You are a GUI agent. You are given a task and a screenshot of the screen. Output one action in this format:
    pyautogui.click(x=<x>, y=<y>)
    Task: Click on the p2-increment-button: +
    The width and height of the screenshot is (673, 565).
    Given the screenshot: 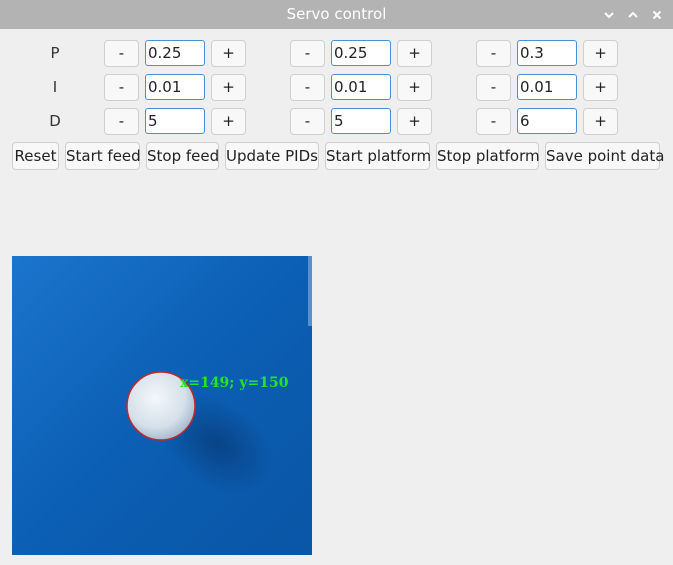 What is the action you would take?
    pyautogui.click(x=414, y=53)
    